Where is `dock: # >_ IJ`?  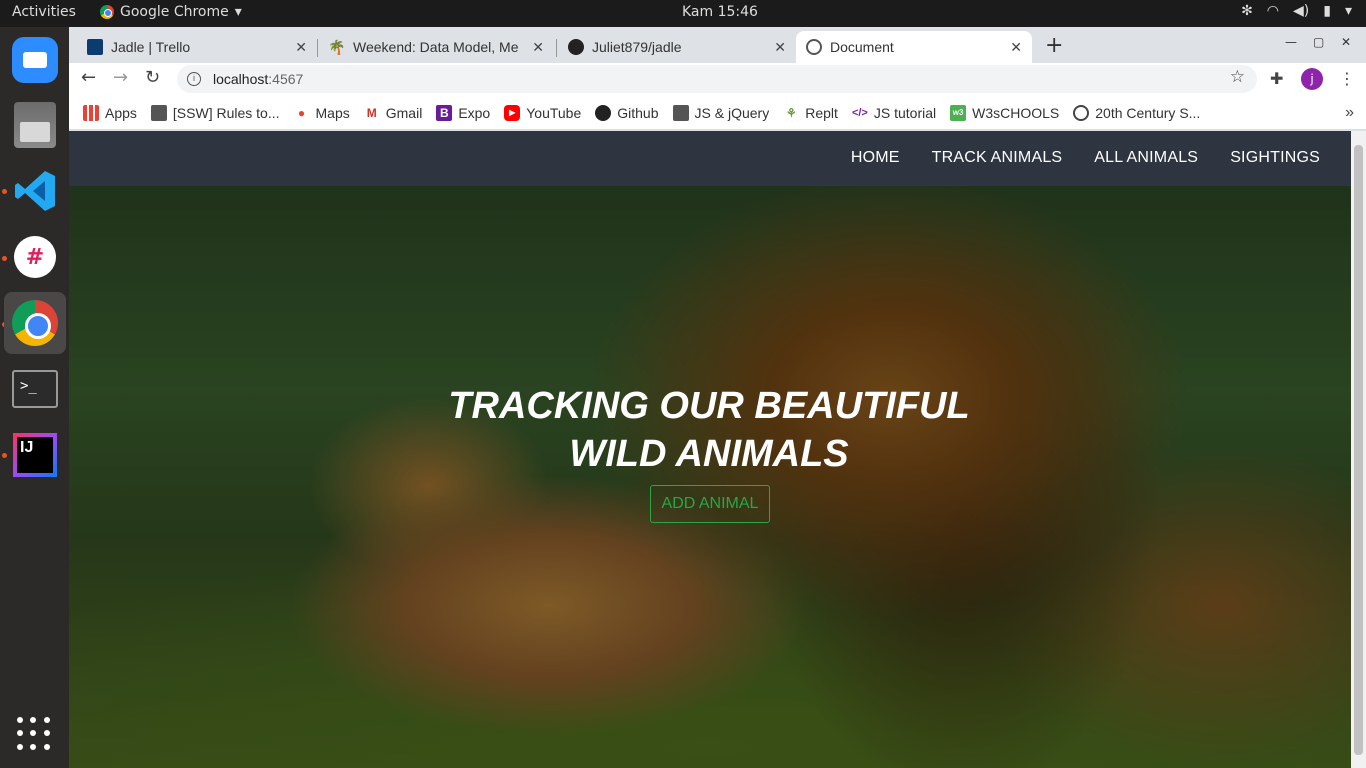 dock: # >_ IJ is located at coordinates (34, 397).